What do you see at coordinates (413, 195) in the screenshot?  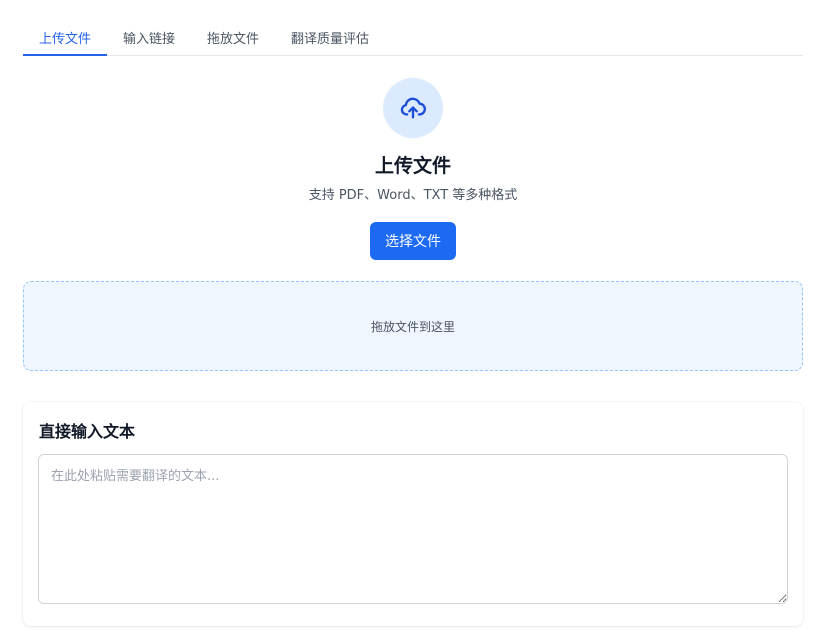 I see `upload-formats-text: 支持 PDF、Word、TXT 等多种格式` at bounding box center [413, 195].